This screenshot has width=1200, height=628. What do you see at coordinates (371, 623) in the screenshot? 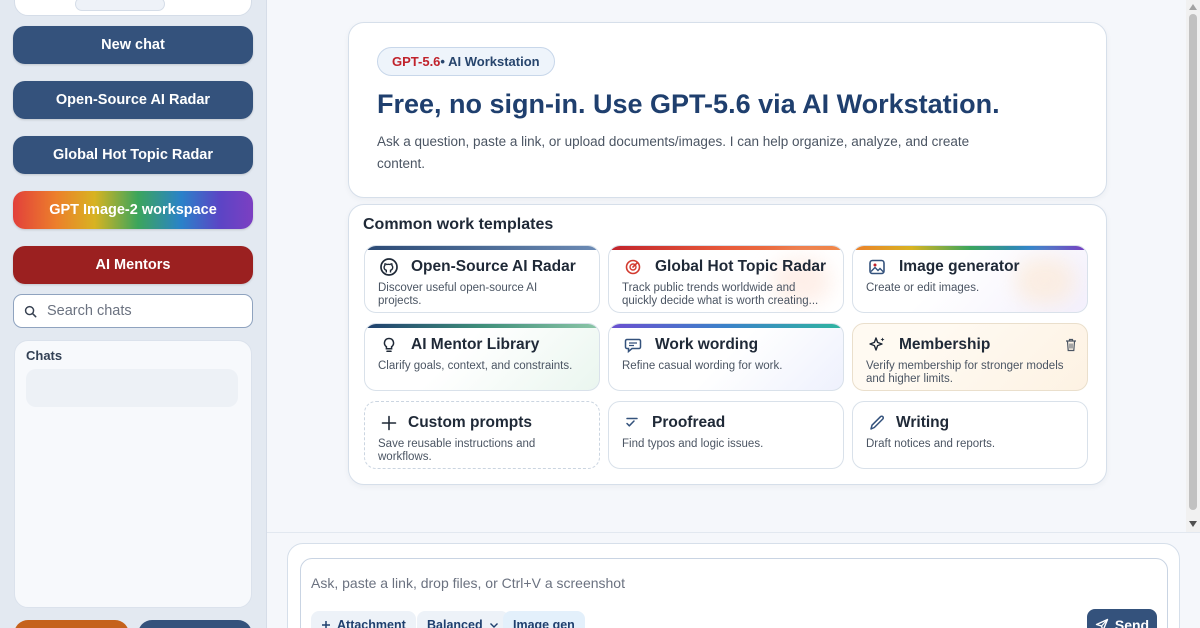
I see `attachment-label: Attachment` at bounding box center [371, 623].